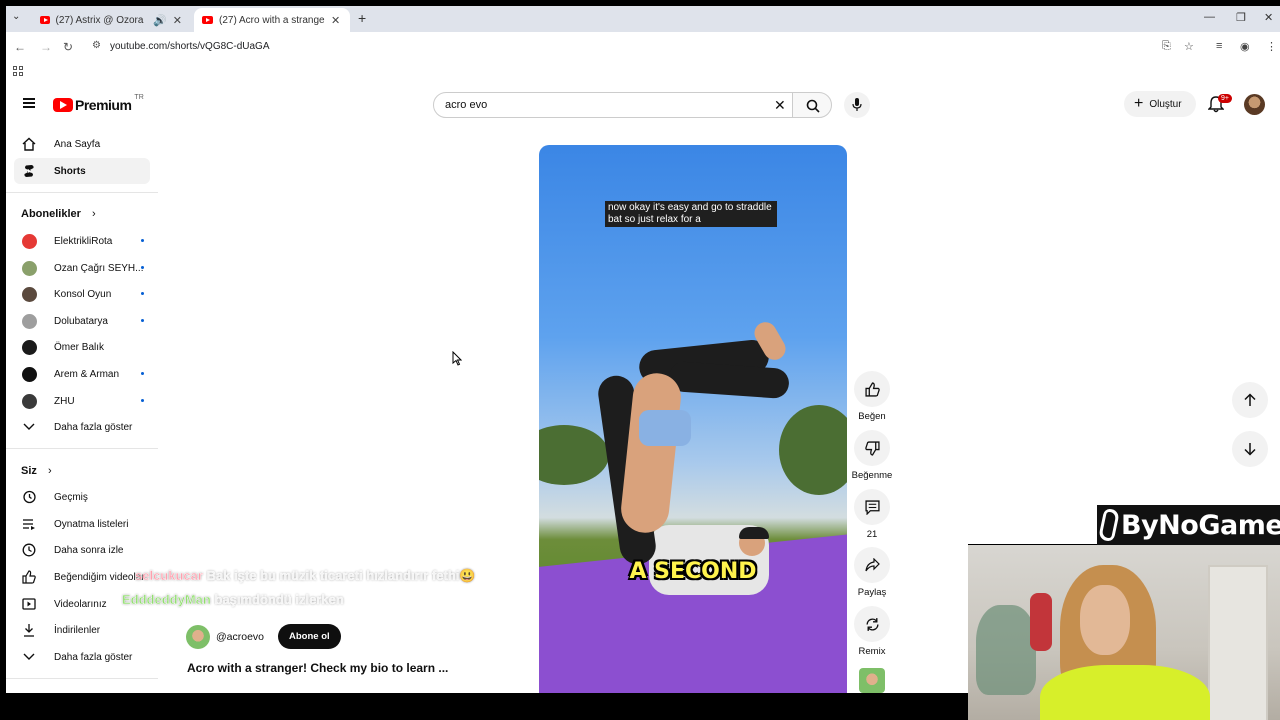 This screenshot has width=1280, height=720. Describe the element at coordinates (729, 380) in the screenshot. I see `flyer-leg` at that location.